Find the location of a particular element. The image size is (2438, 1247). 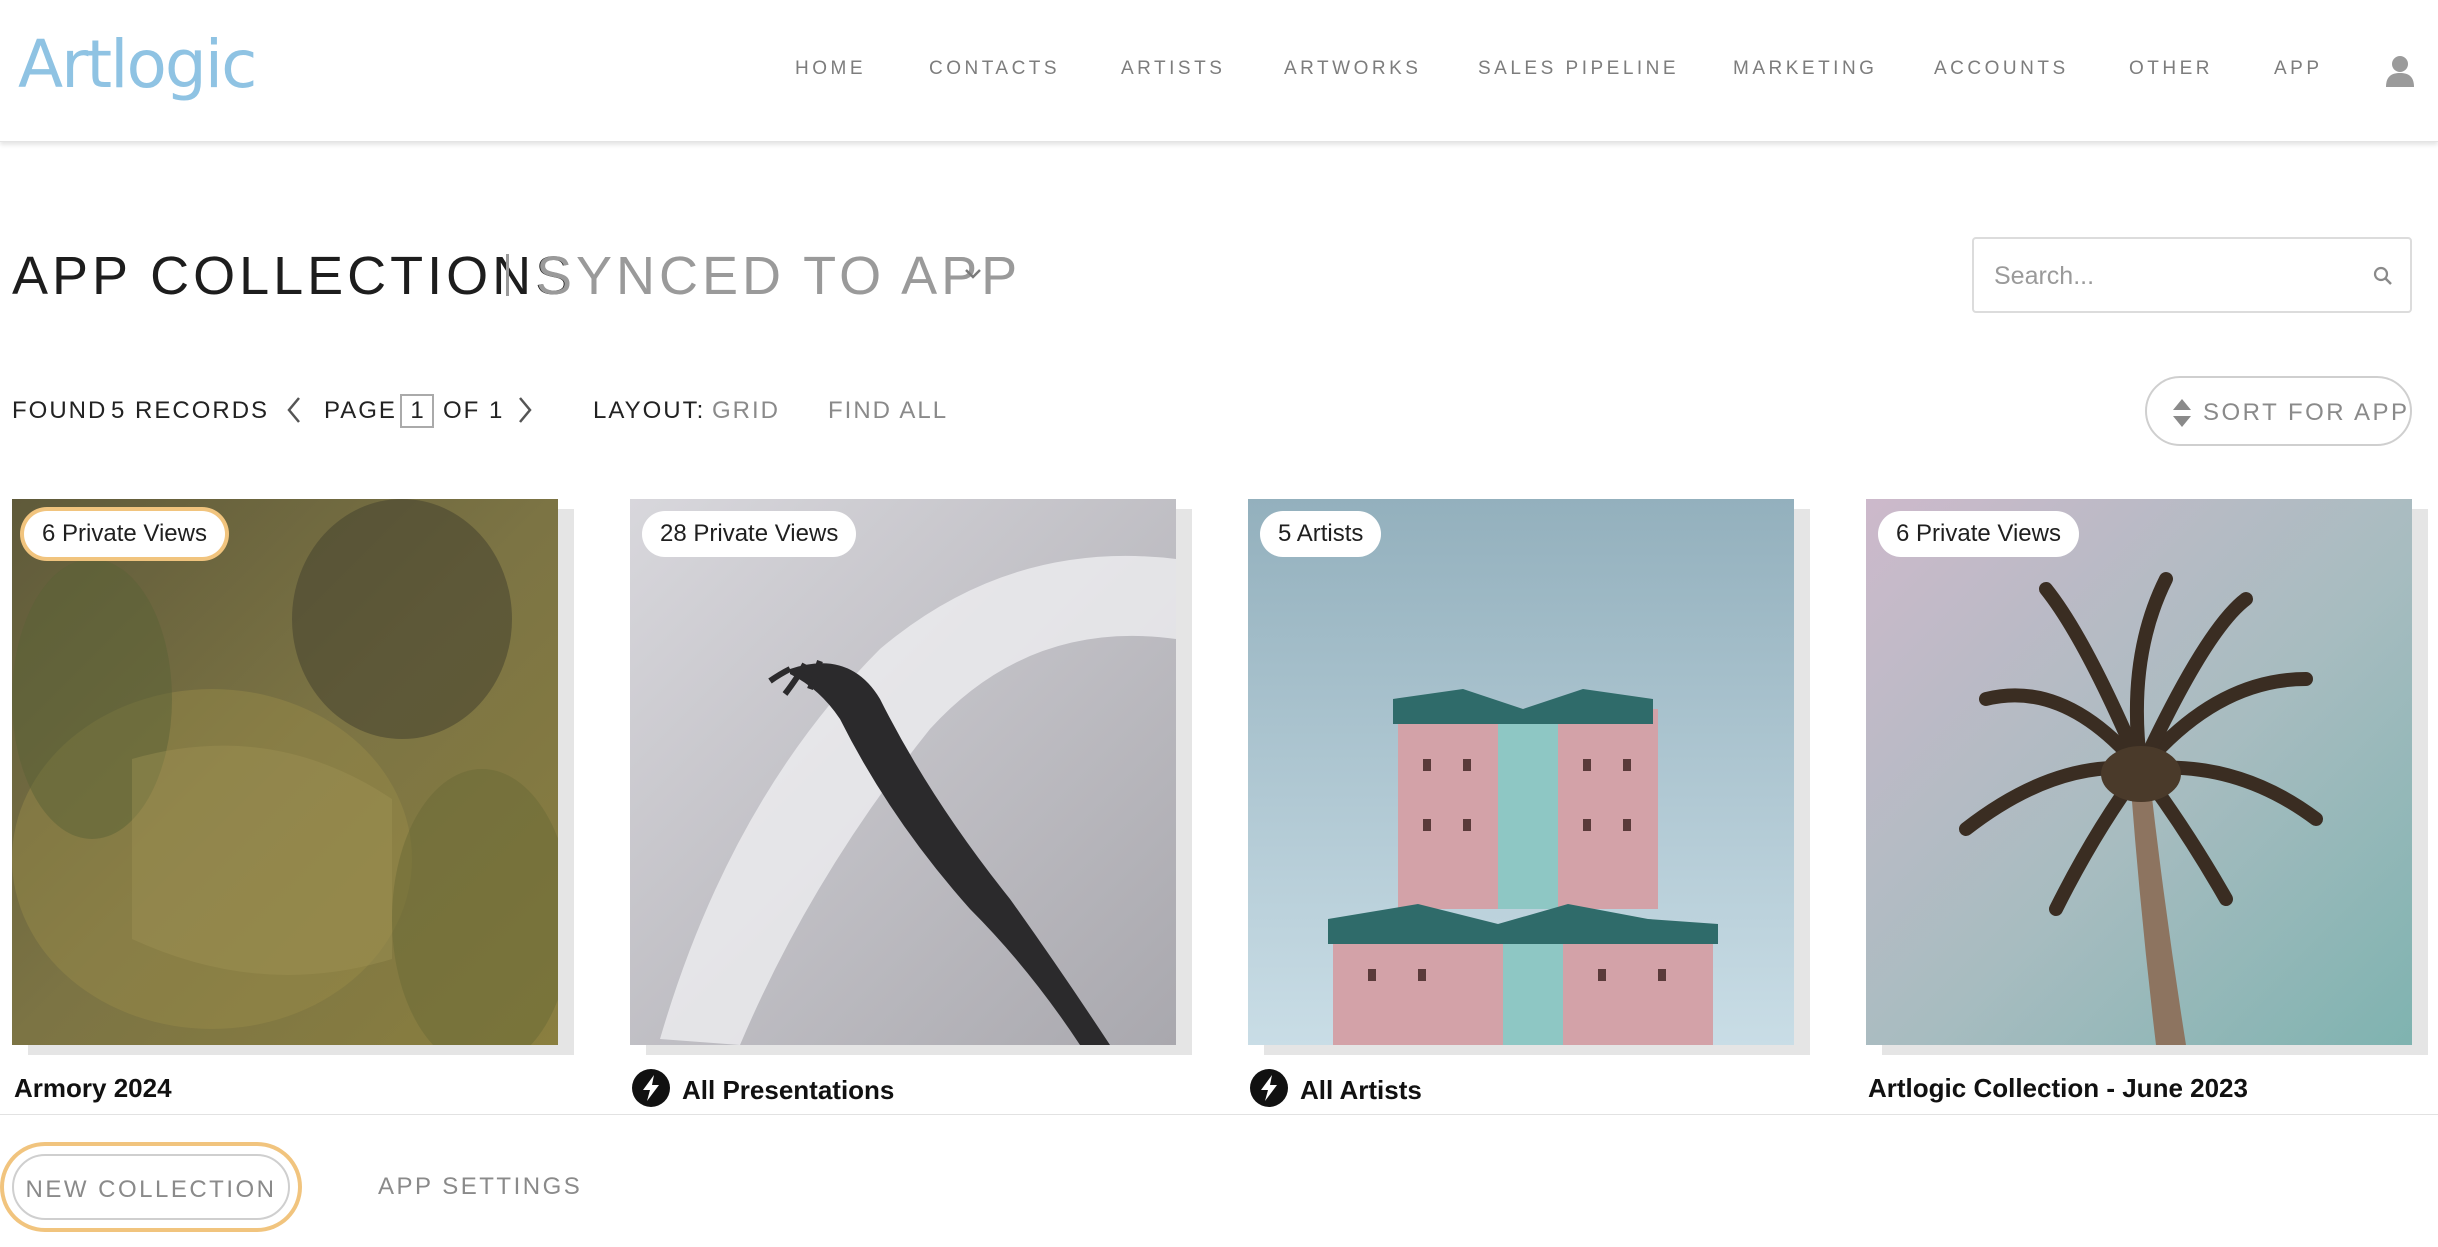

sort-icon is located at coordinates (2182, 413).